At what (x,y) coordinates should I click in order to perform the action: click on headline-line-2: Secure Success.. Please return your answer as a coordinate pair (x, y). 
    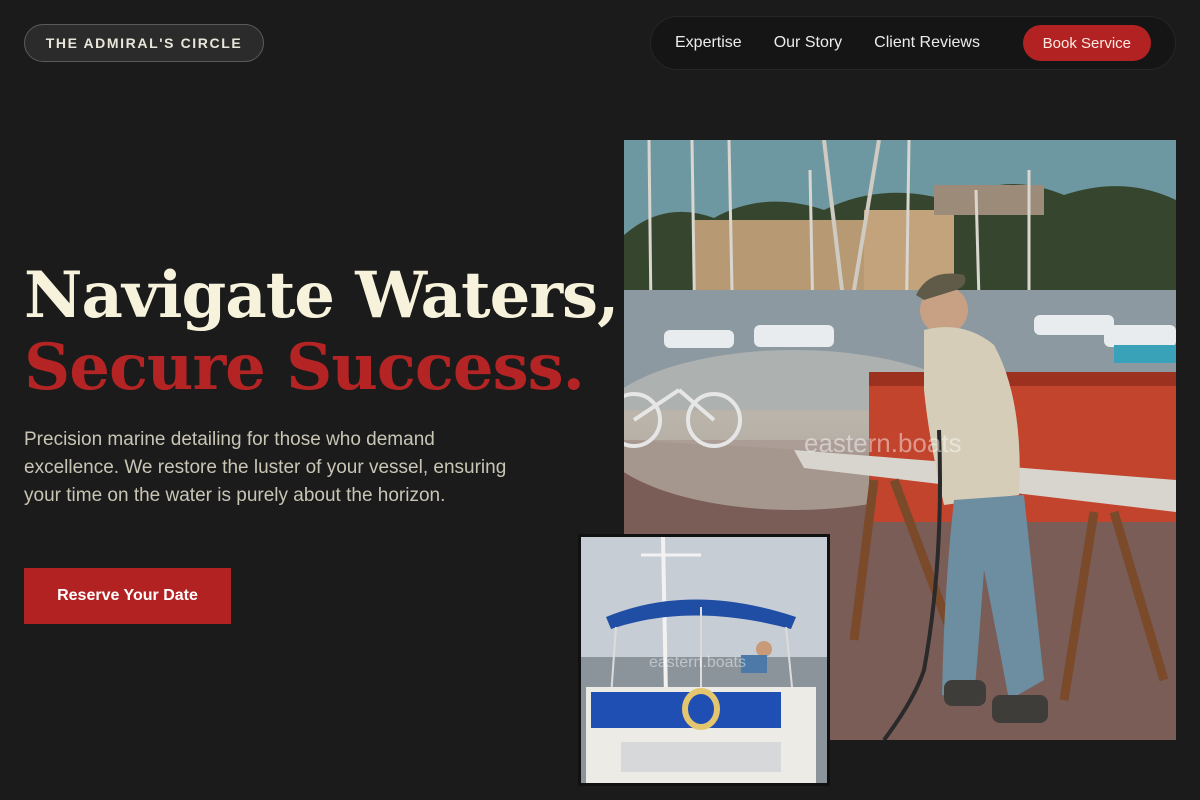
    Looking at the image, I should click on (304, 367).